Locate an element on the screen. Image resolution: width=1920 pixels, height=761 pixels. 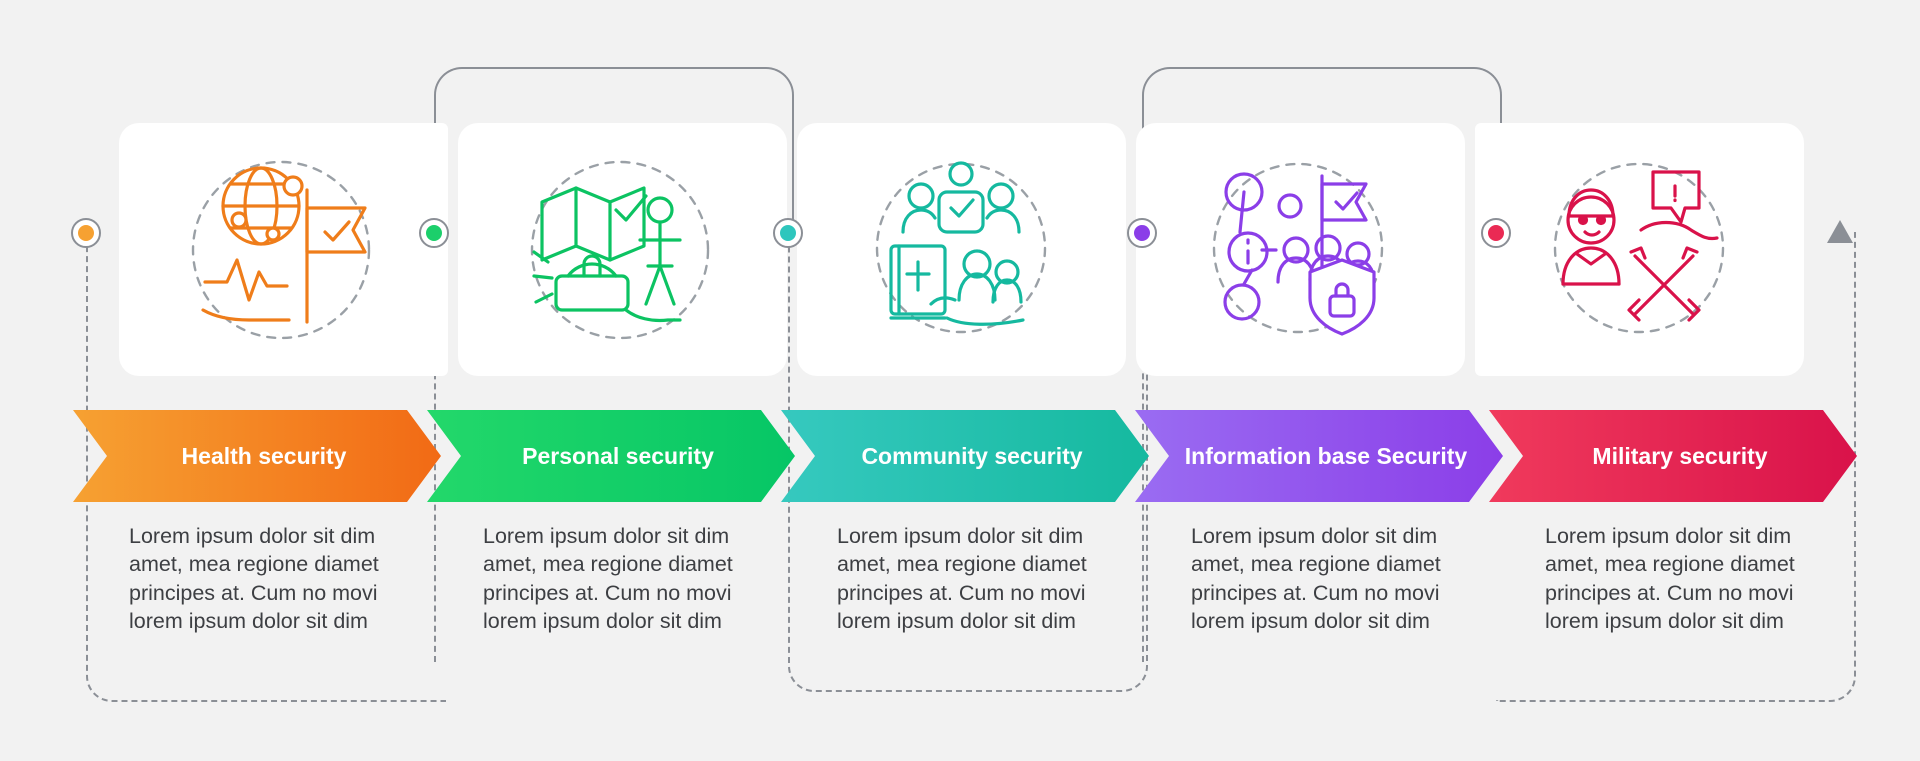
icon-card-health is located at coordinates (283, 249).